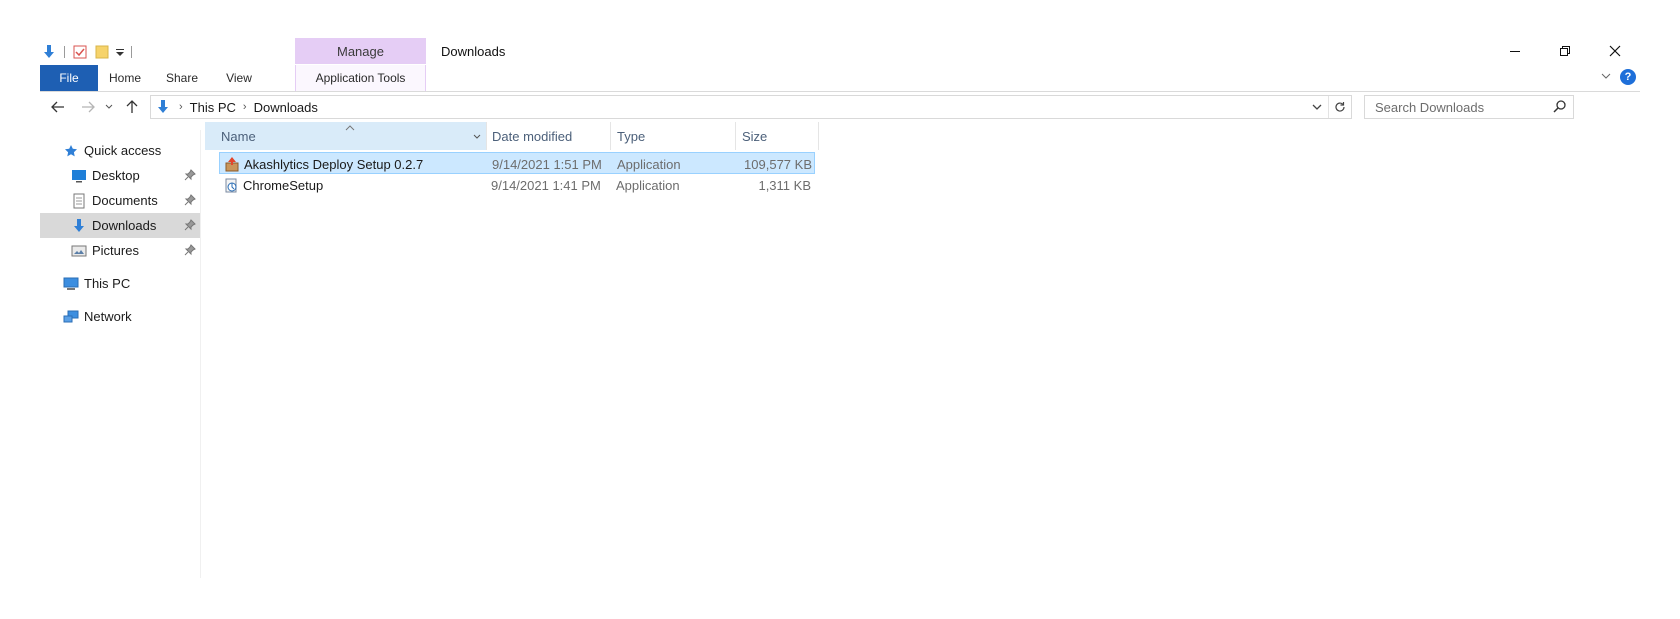 Image resolution: width=1680 pixels, height=619 pixels. What do you see at coordinates (88, 107) in the screenshot?
I see `forward-arrow-icon` at bounding box center [88, 107].